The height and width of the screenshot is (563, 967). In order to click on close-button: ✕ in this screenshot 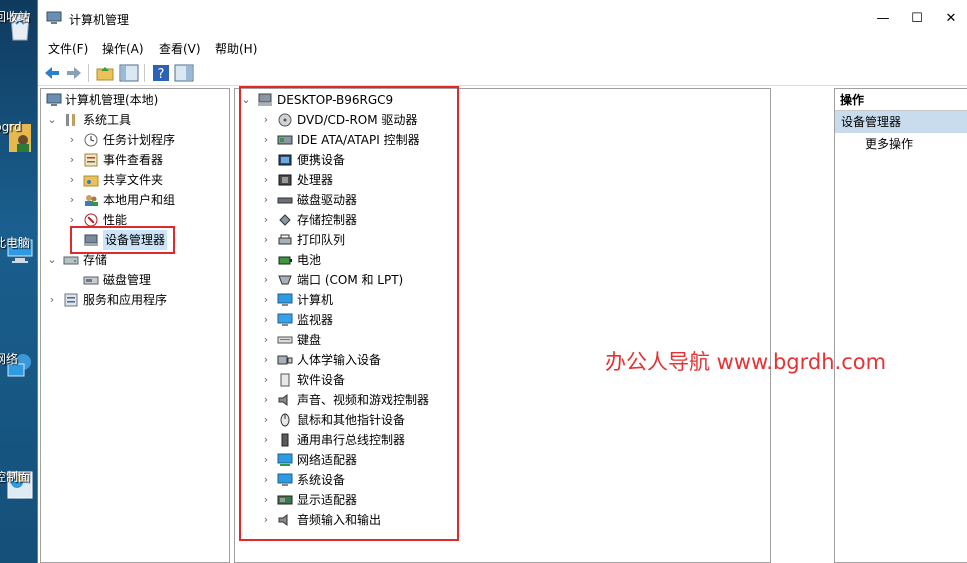, I will do `click(950, 19)`.